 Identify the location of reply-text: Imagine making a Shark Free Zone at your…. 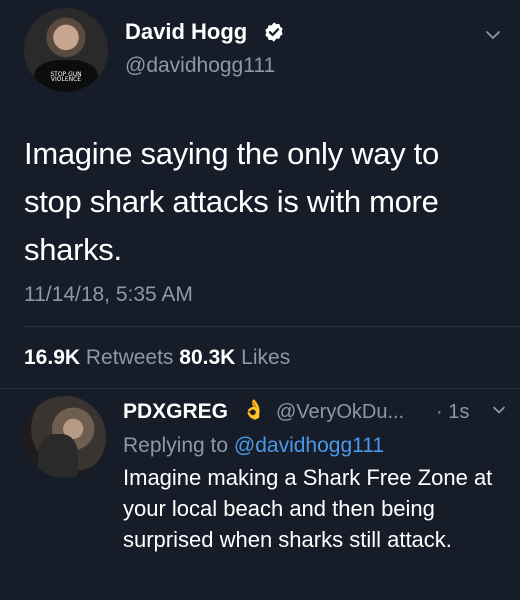
(308, 508).